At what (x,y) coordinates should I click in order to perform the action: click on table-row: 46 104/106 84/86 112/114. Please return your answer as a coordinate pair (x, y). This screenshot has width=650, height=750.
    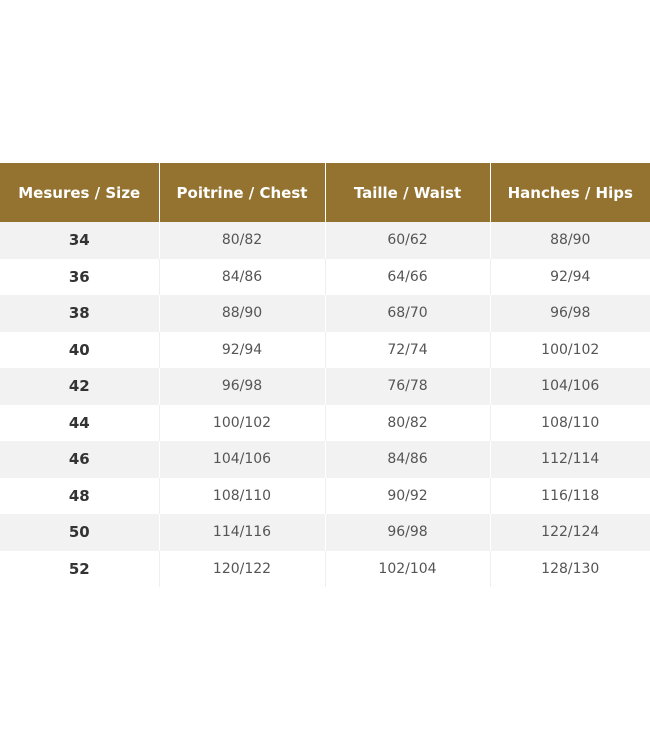
    Looking at the image, I should click on (325, 459).